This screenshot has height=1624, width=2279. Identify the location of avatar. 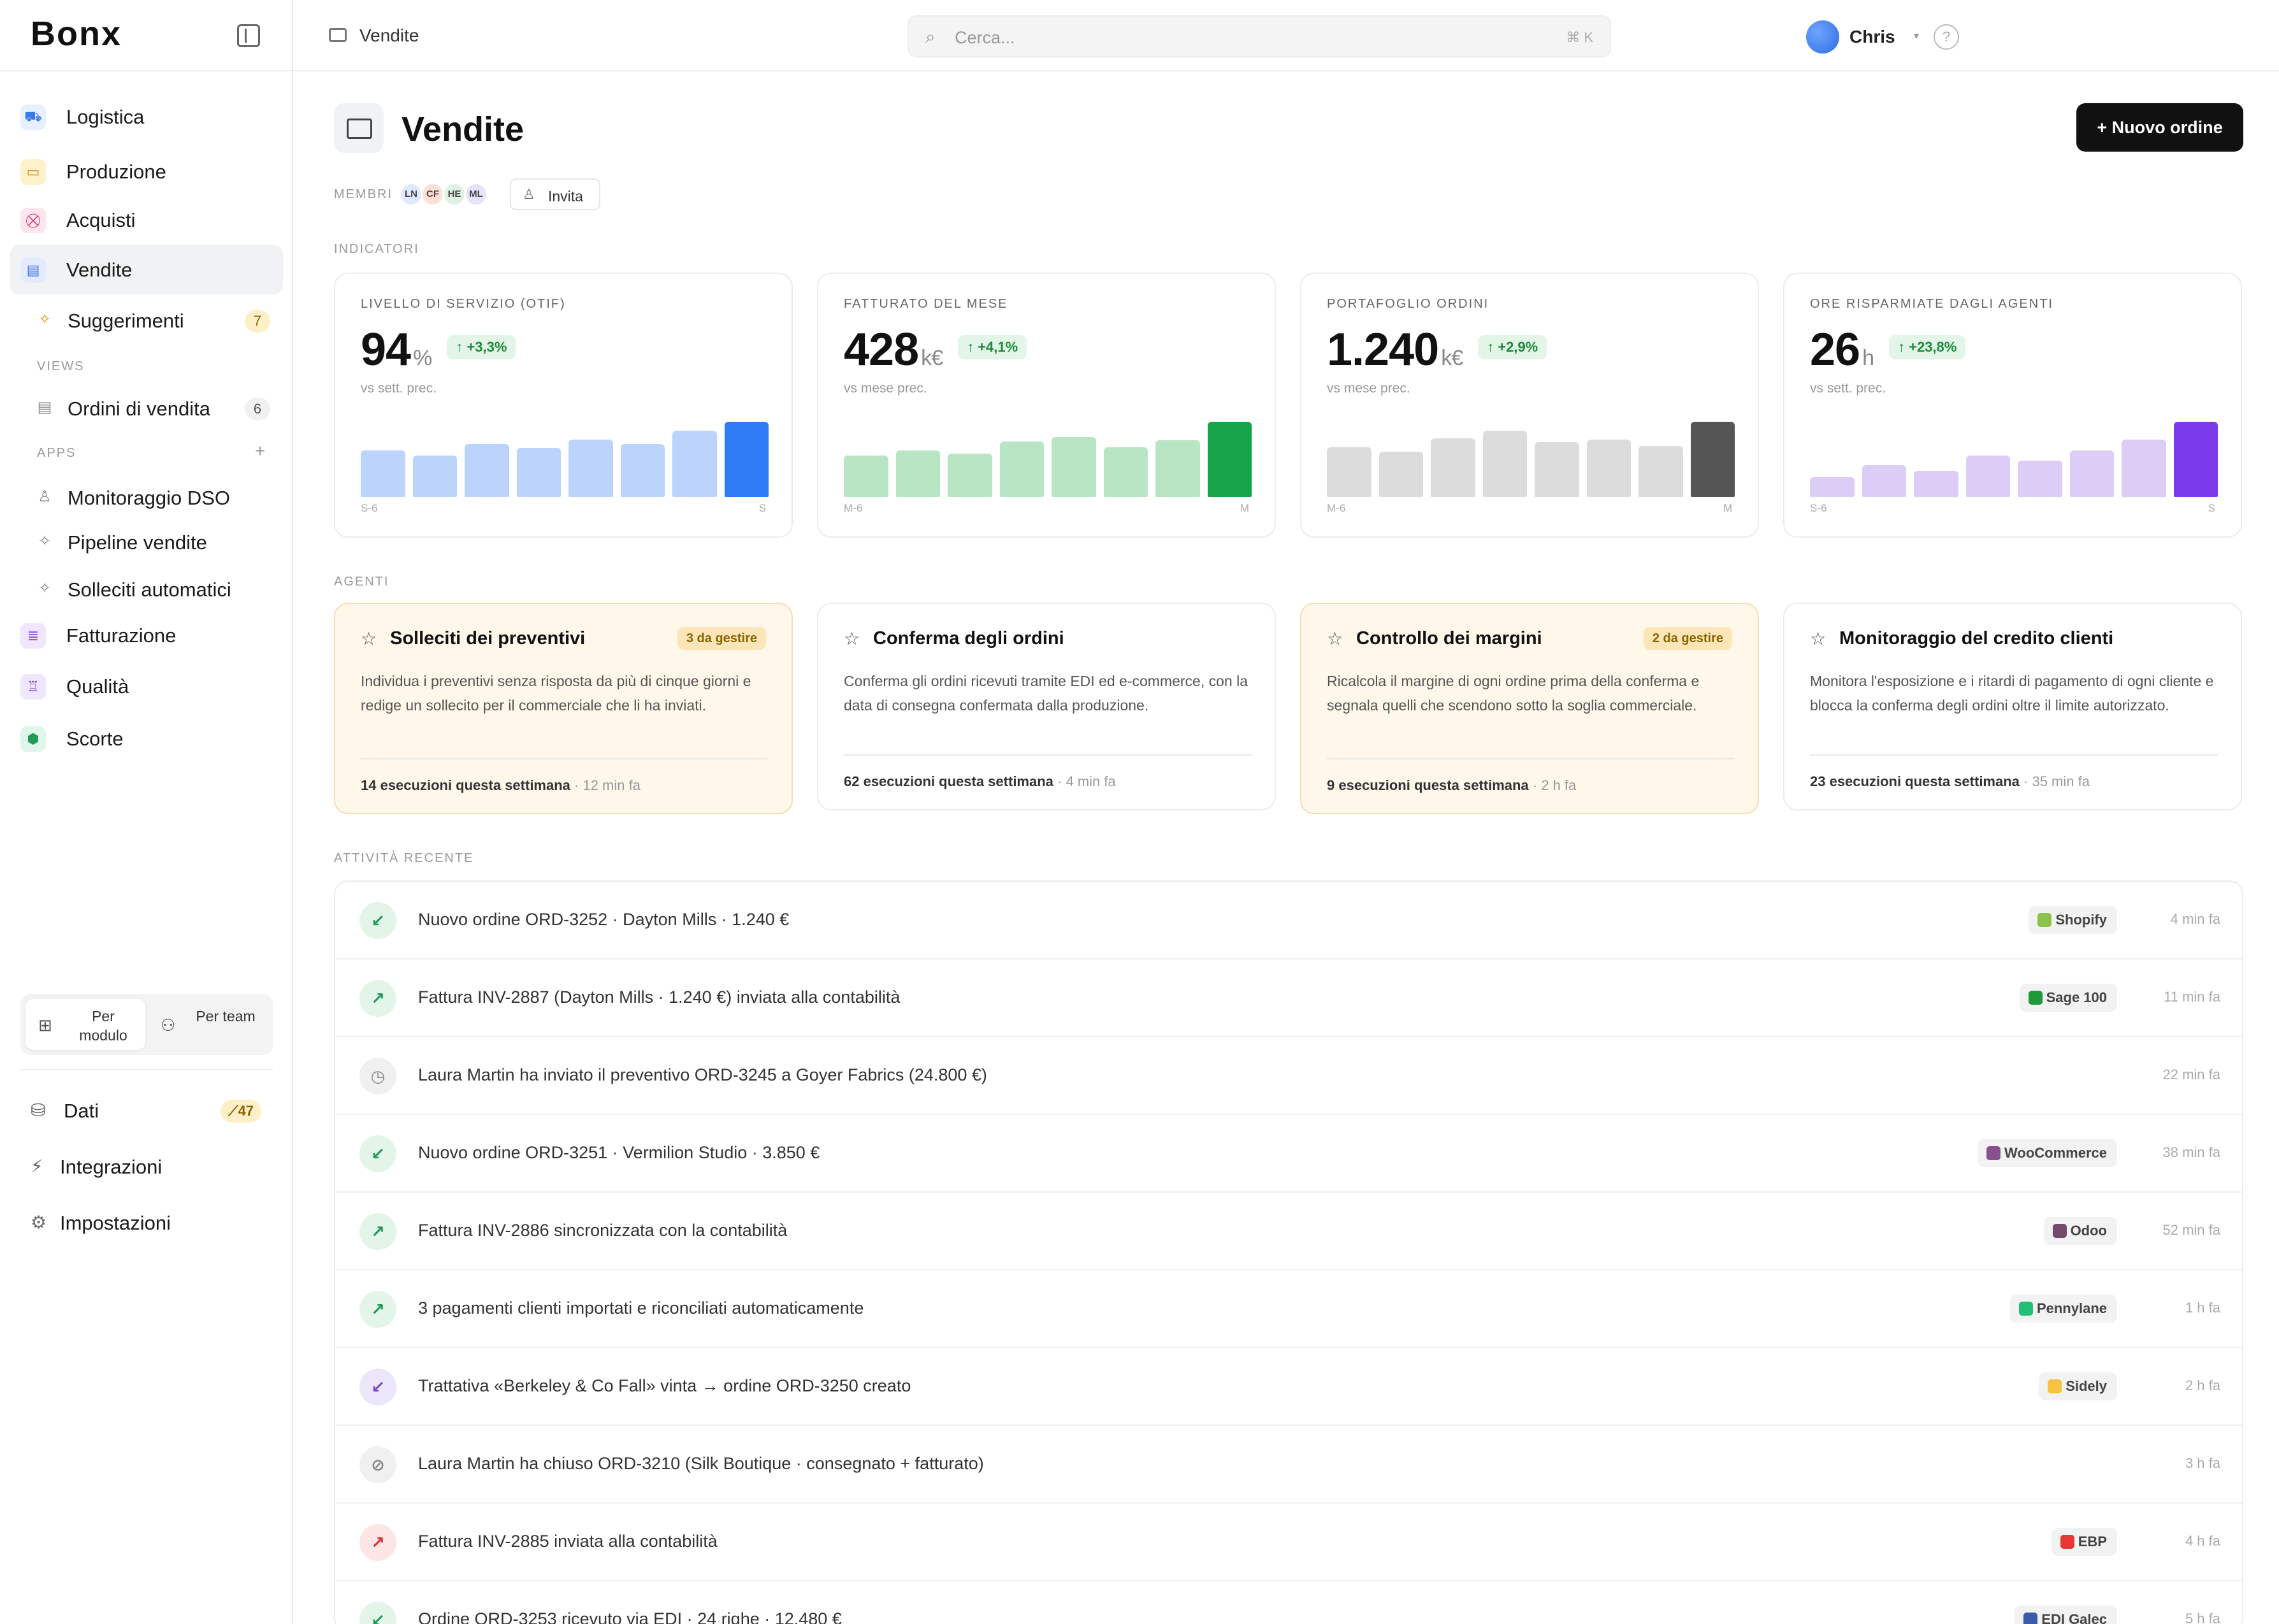
(1823, 37).